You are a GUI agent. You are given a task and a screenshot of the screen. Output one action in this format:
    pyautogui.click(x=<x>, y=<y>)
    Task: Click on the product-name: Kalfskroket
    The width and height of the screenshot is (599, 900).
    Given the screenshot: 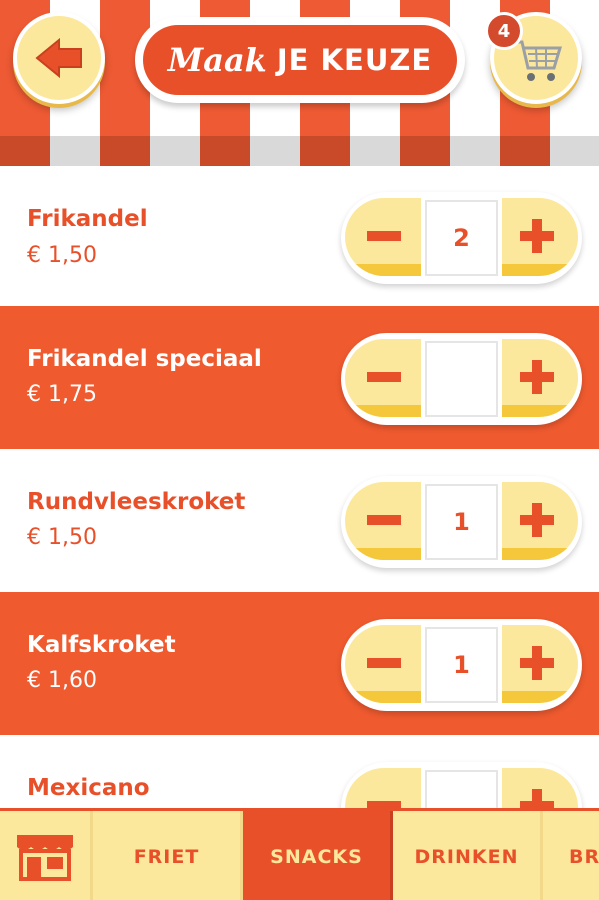 What is the action you would take?
    pyautogui.click(x=101, y=645)
    